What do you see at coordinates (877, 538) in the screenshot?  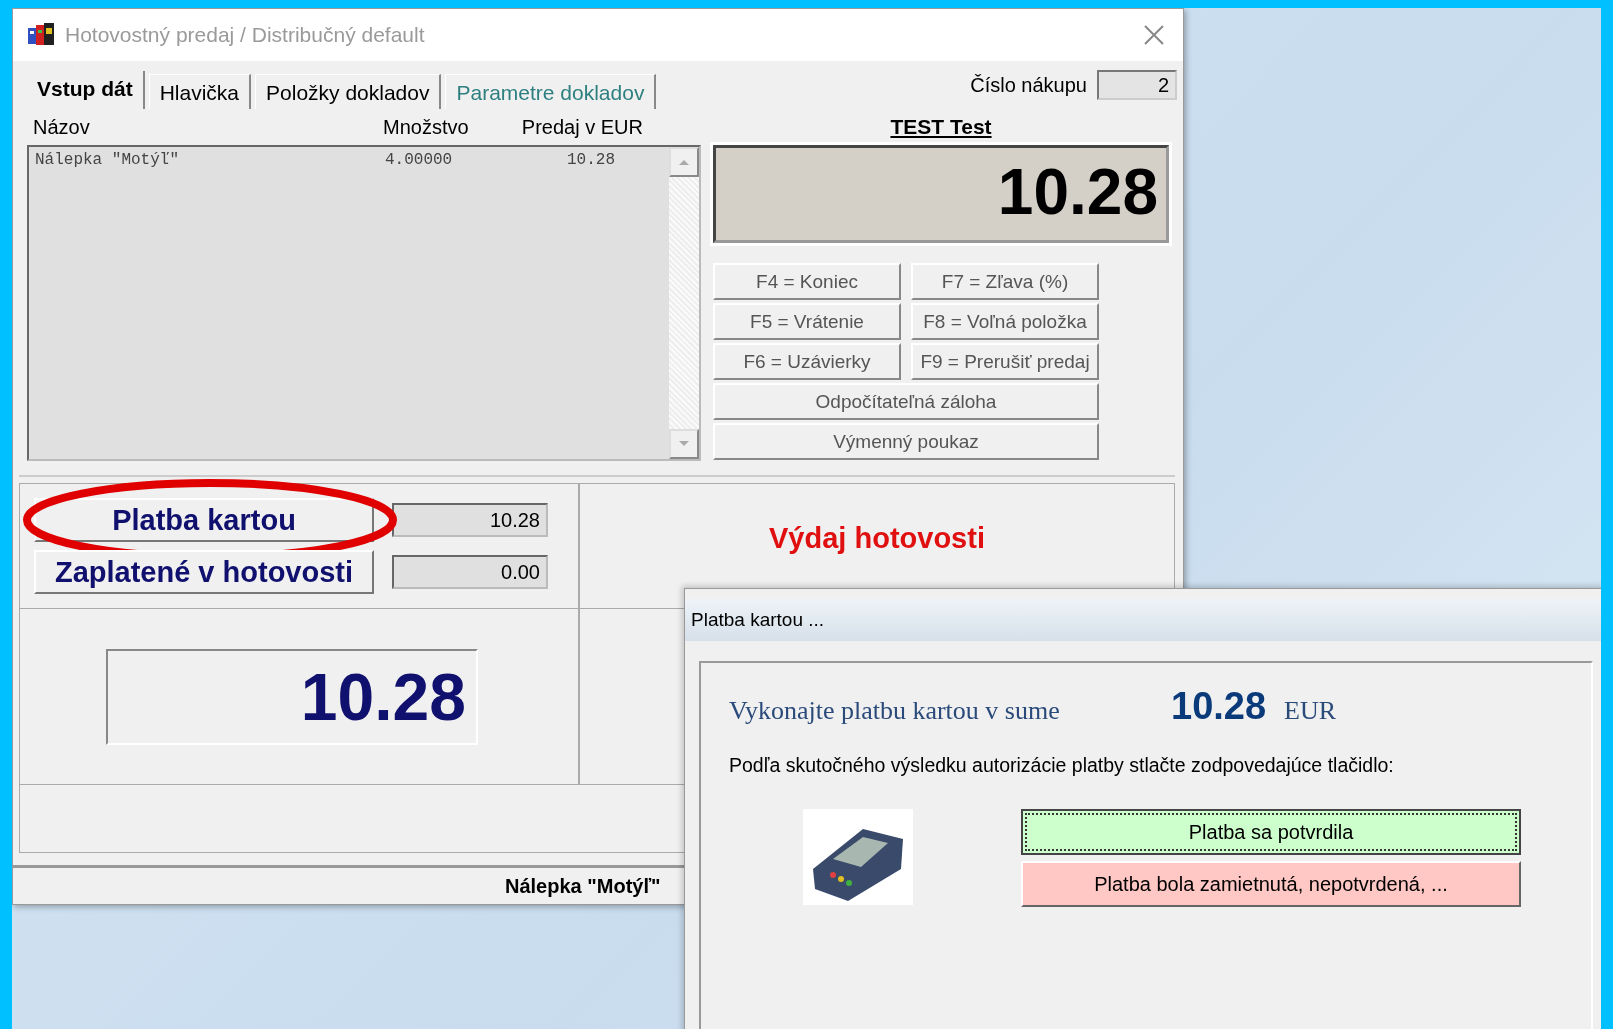 I see `cash-out-label: Výdaj hotovosti` at bounding box center [877, 538].